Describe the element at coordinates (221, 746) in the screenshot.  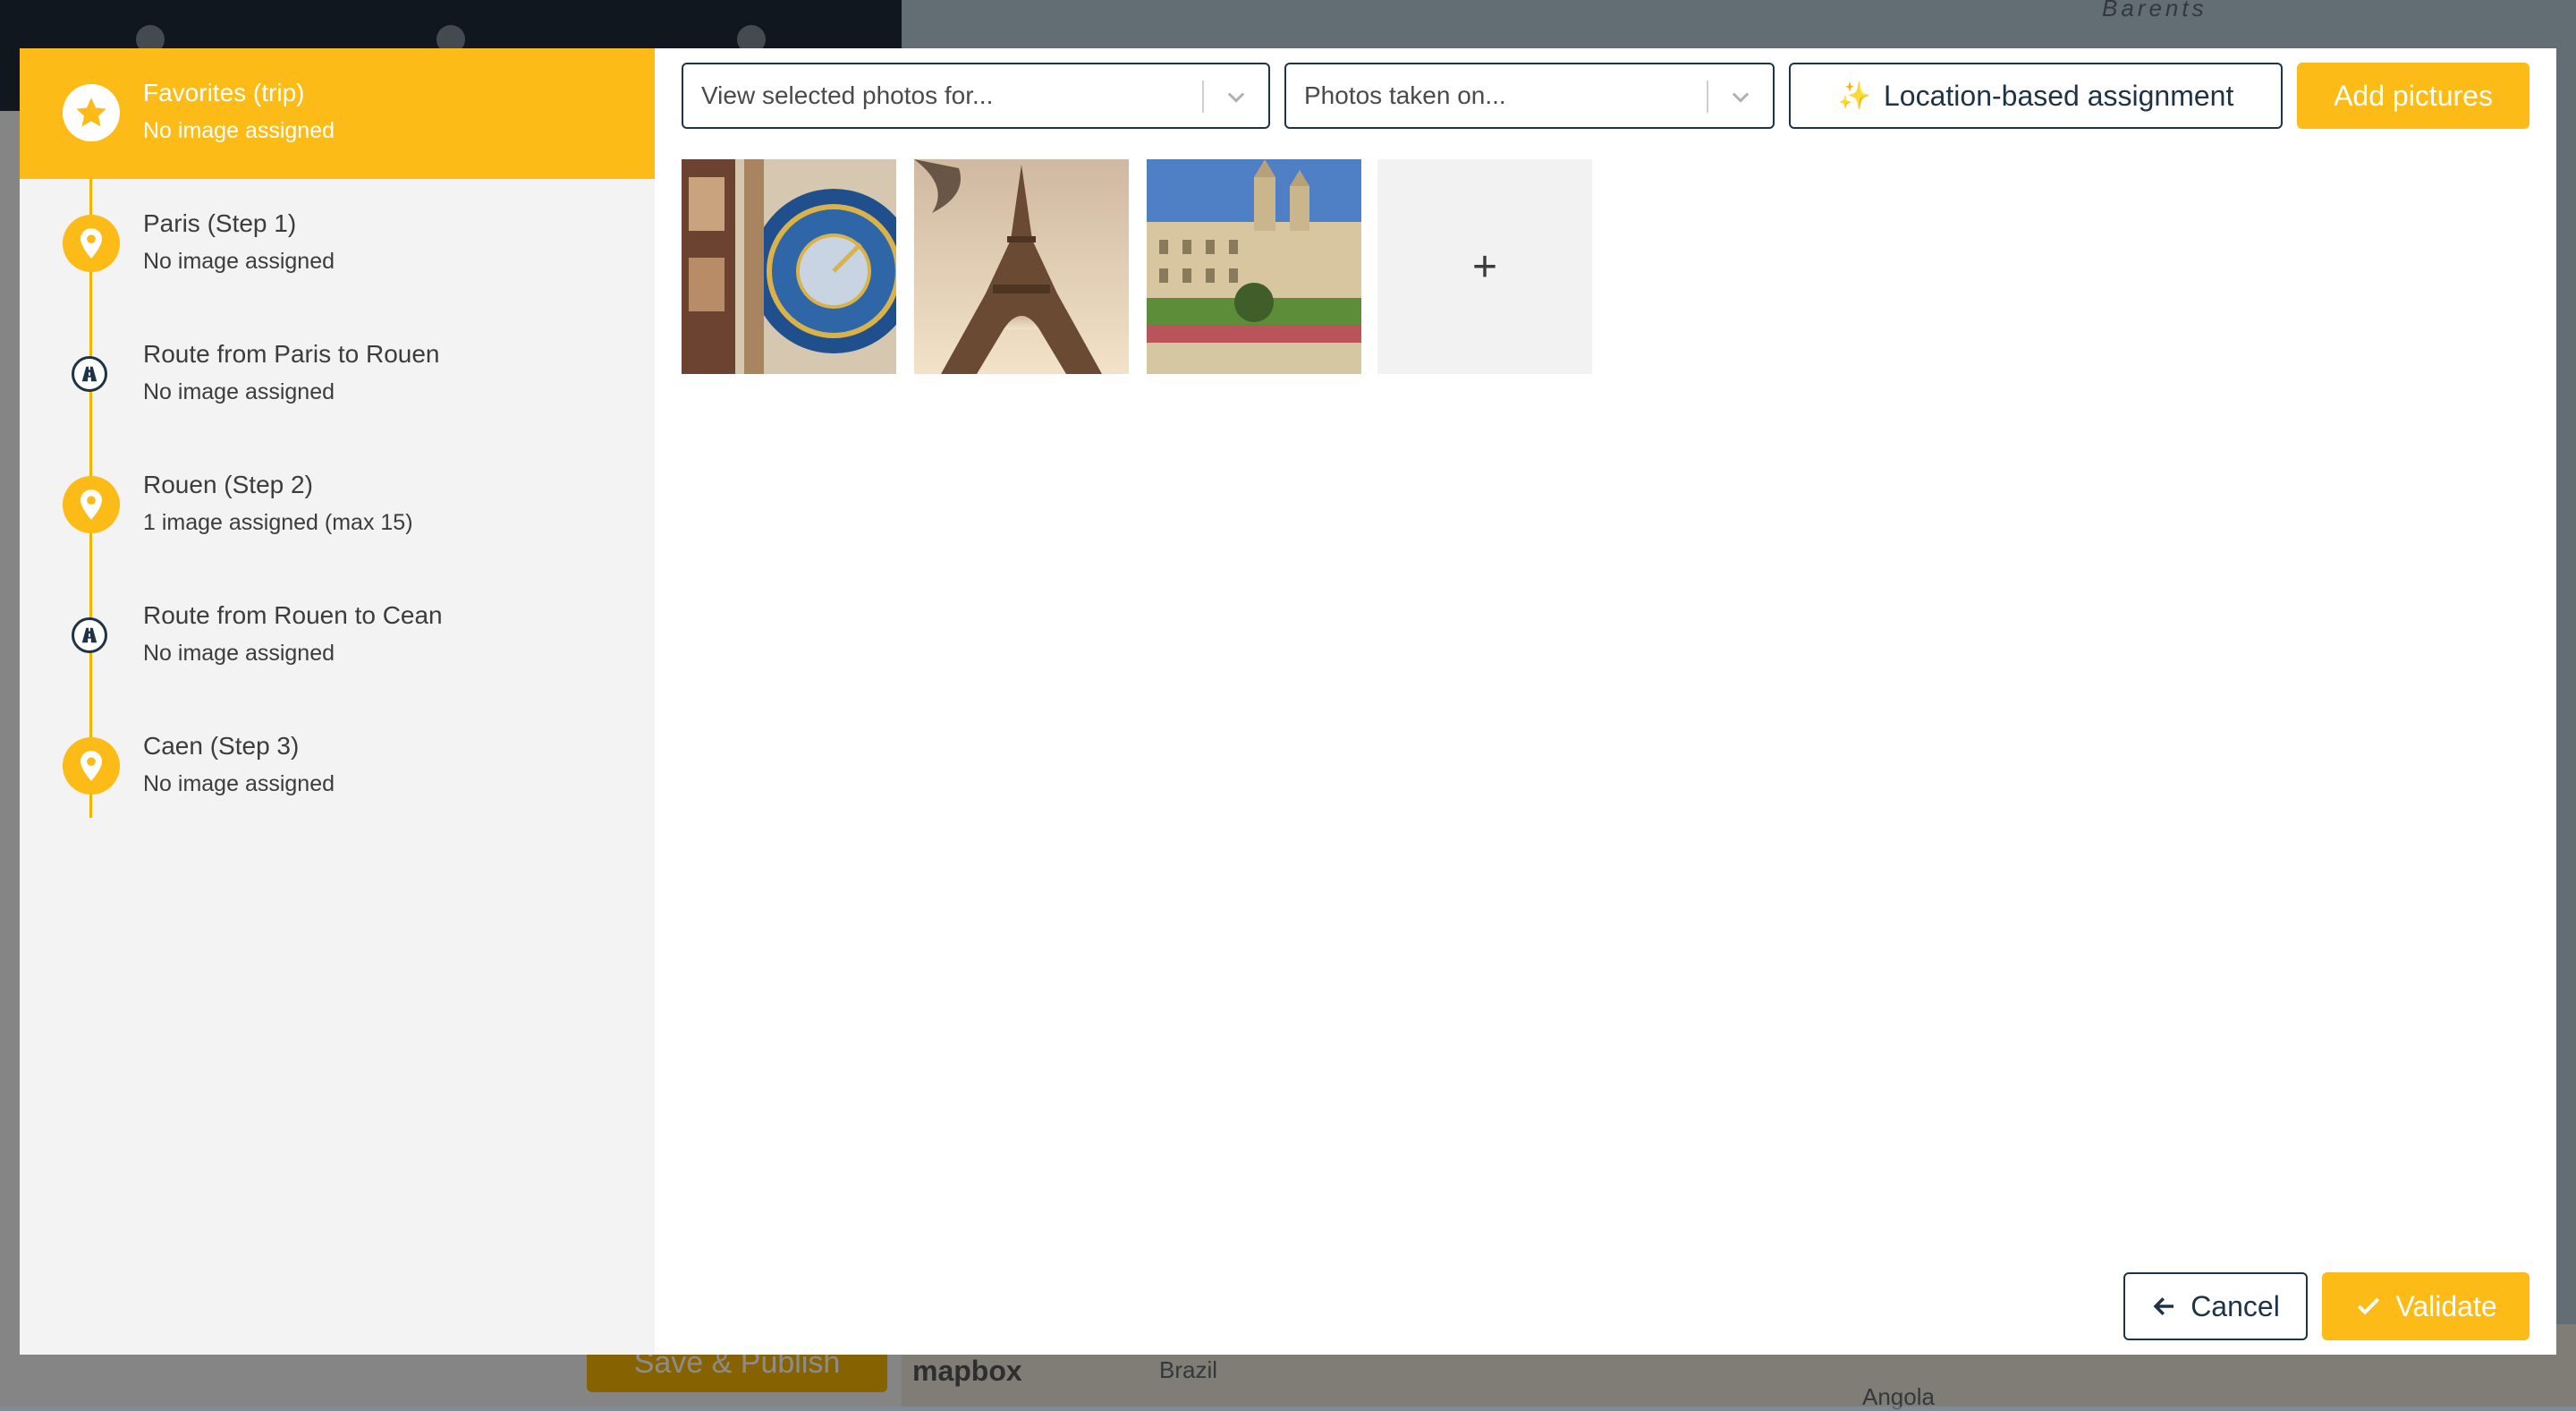
I see `step-title: Caen (Step 3)` at that location.